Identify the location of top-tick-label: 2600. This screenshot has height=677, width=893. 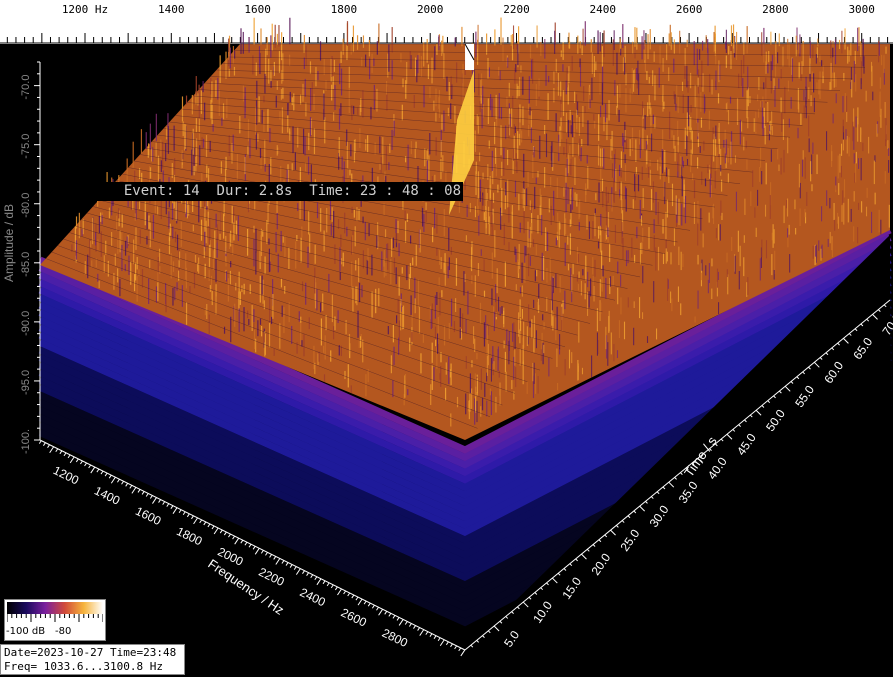
(689, 9).